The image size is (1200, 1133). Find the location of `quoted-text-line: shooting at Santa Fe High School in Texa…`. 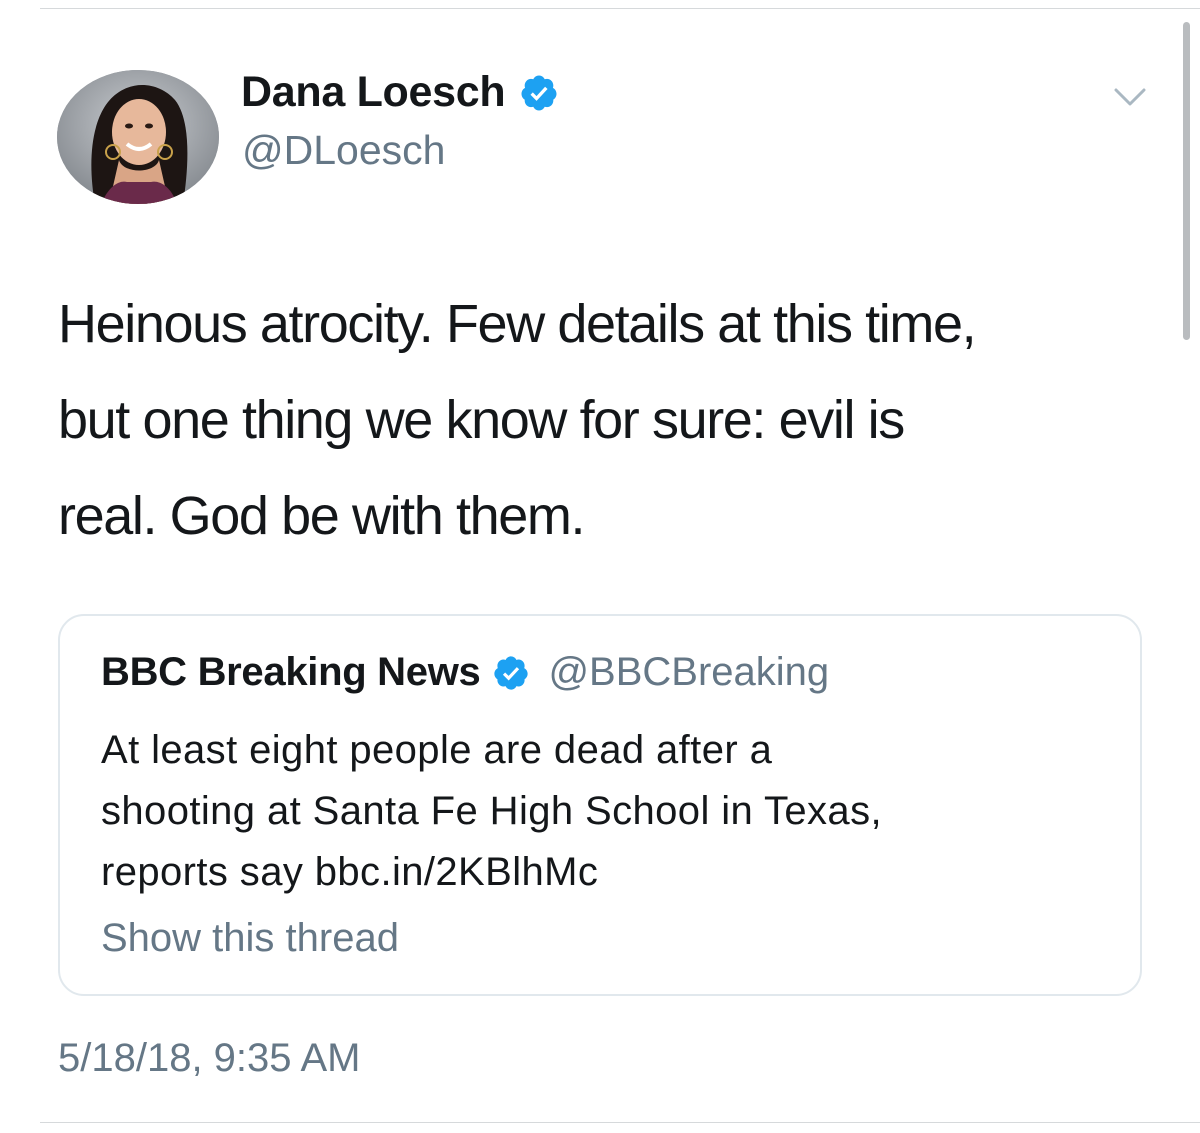

quoted-text-line: shooting at Santa Fe High School in Texa… is located at coordinates (491, 811).